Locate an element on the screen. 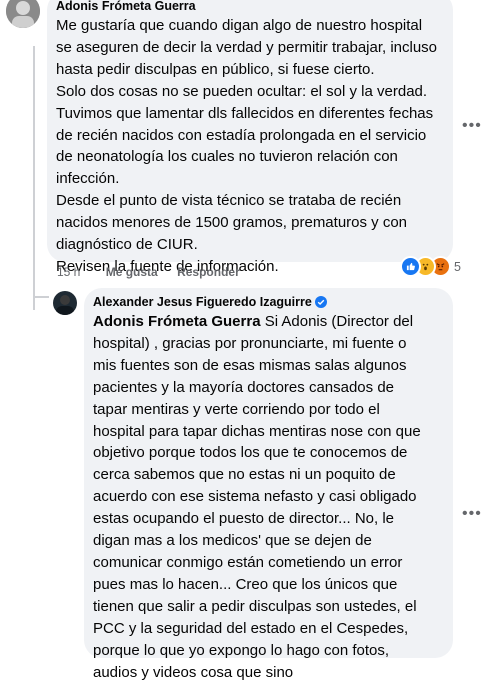 Image resolution: width=484 pixels, height=683 pixels. like-button: Me gusta is located at coordinates (132, 272).